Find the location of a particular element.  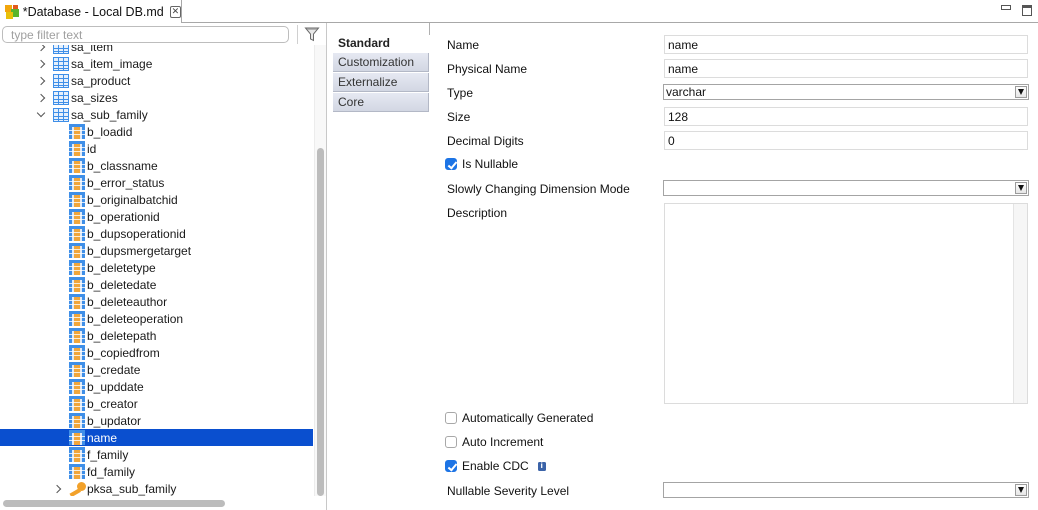

tree-item-column: b_deletepath is located at coordinates (156, 335).